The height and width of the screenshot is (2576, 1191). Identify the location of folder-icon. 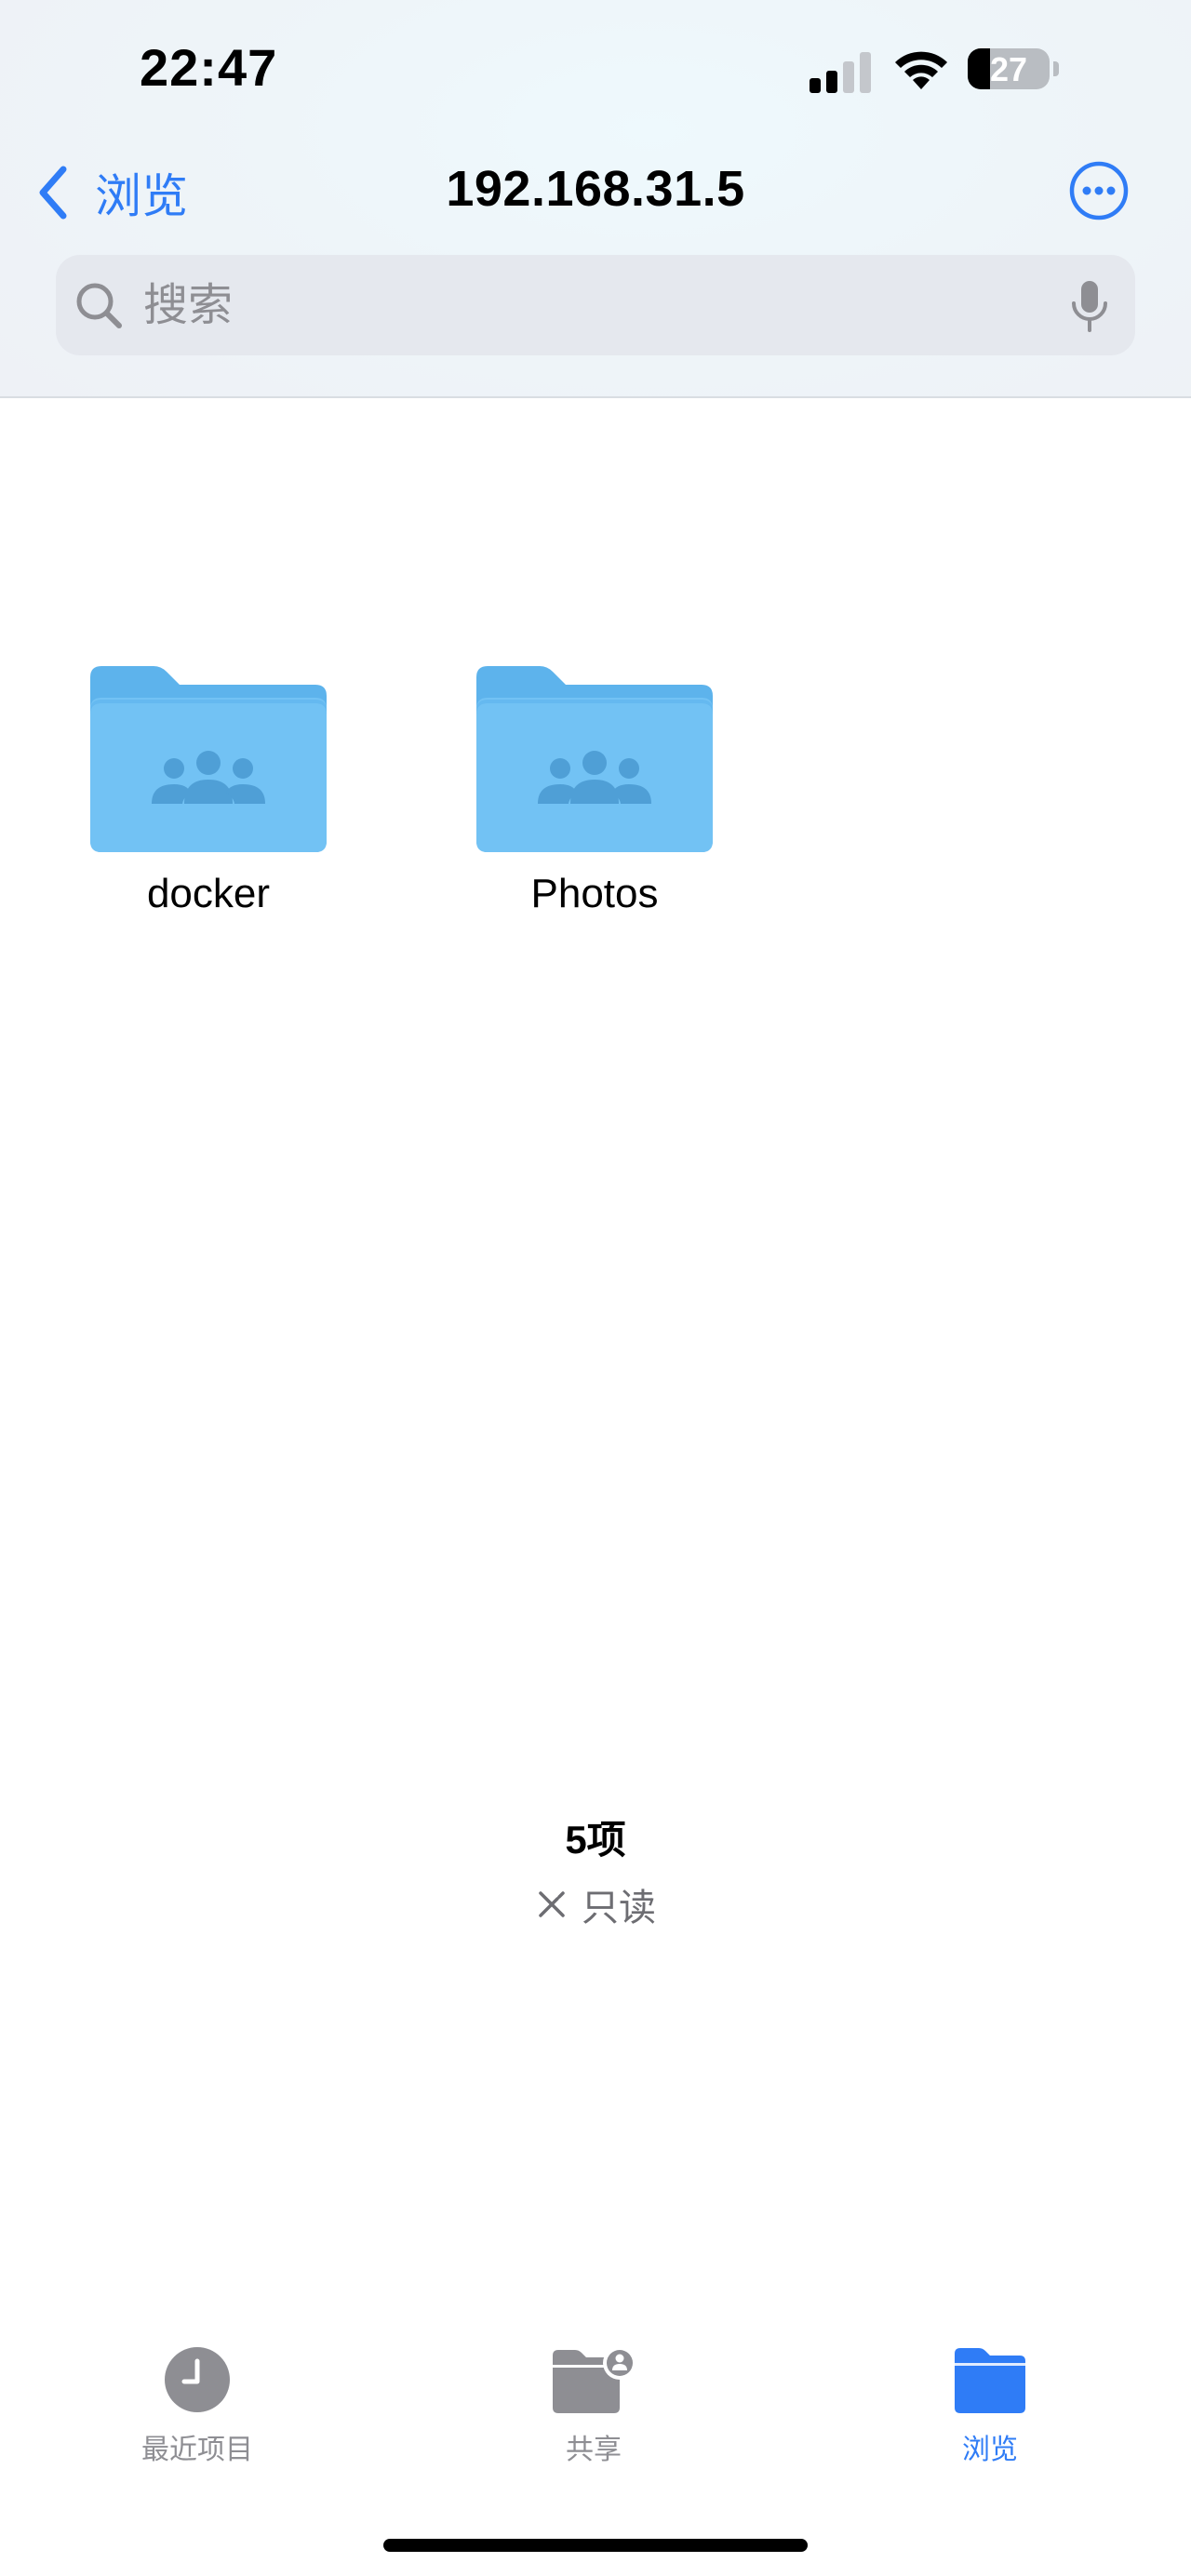
(990, 2380).